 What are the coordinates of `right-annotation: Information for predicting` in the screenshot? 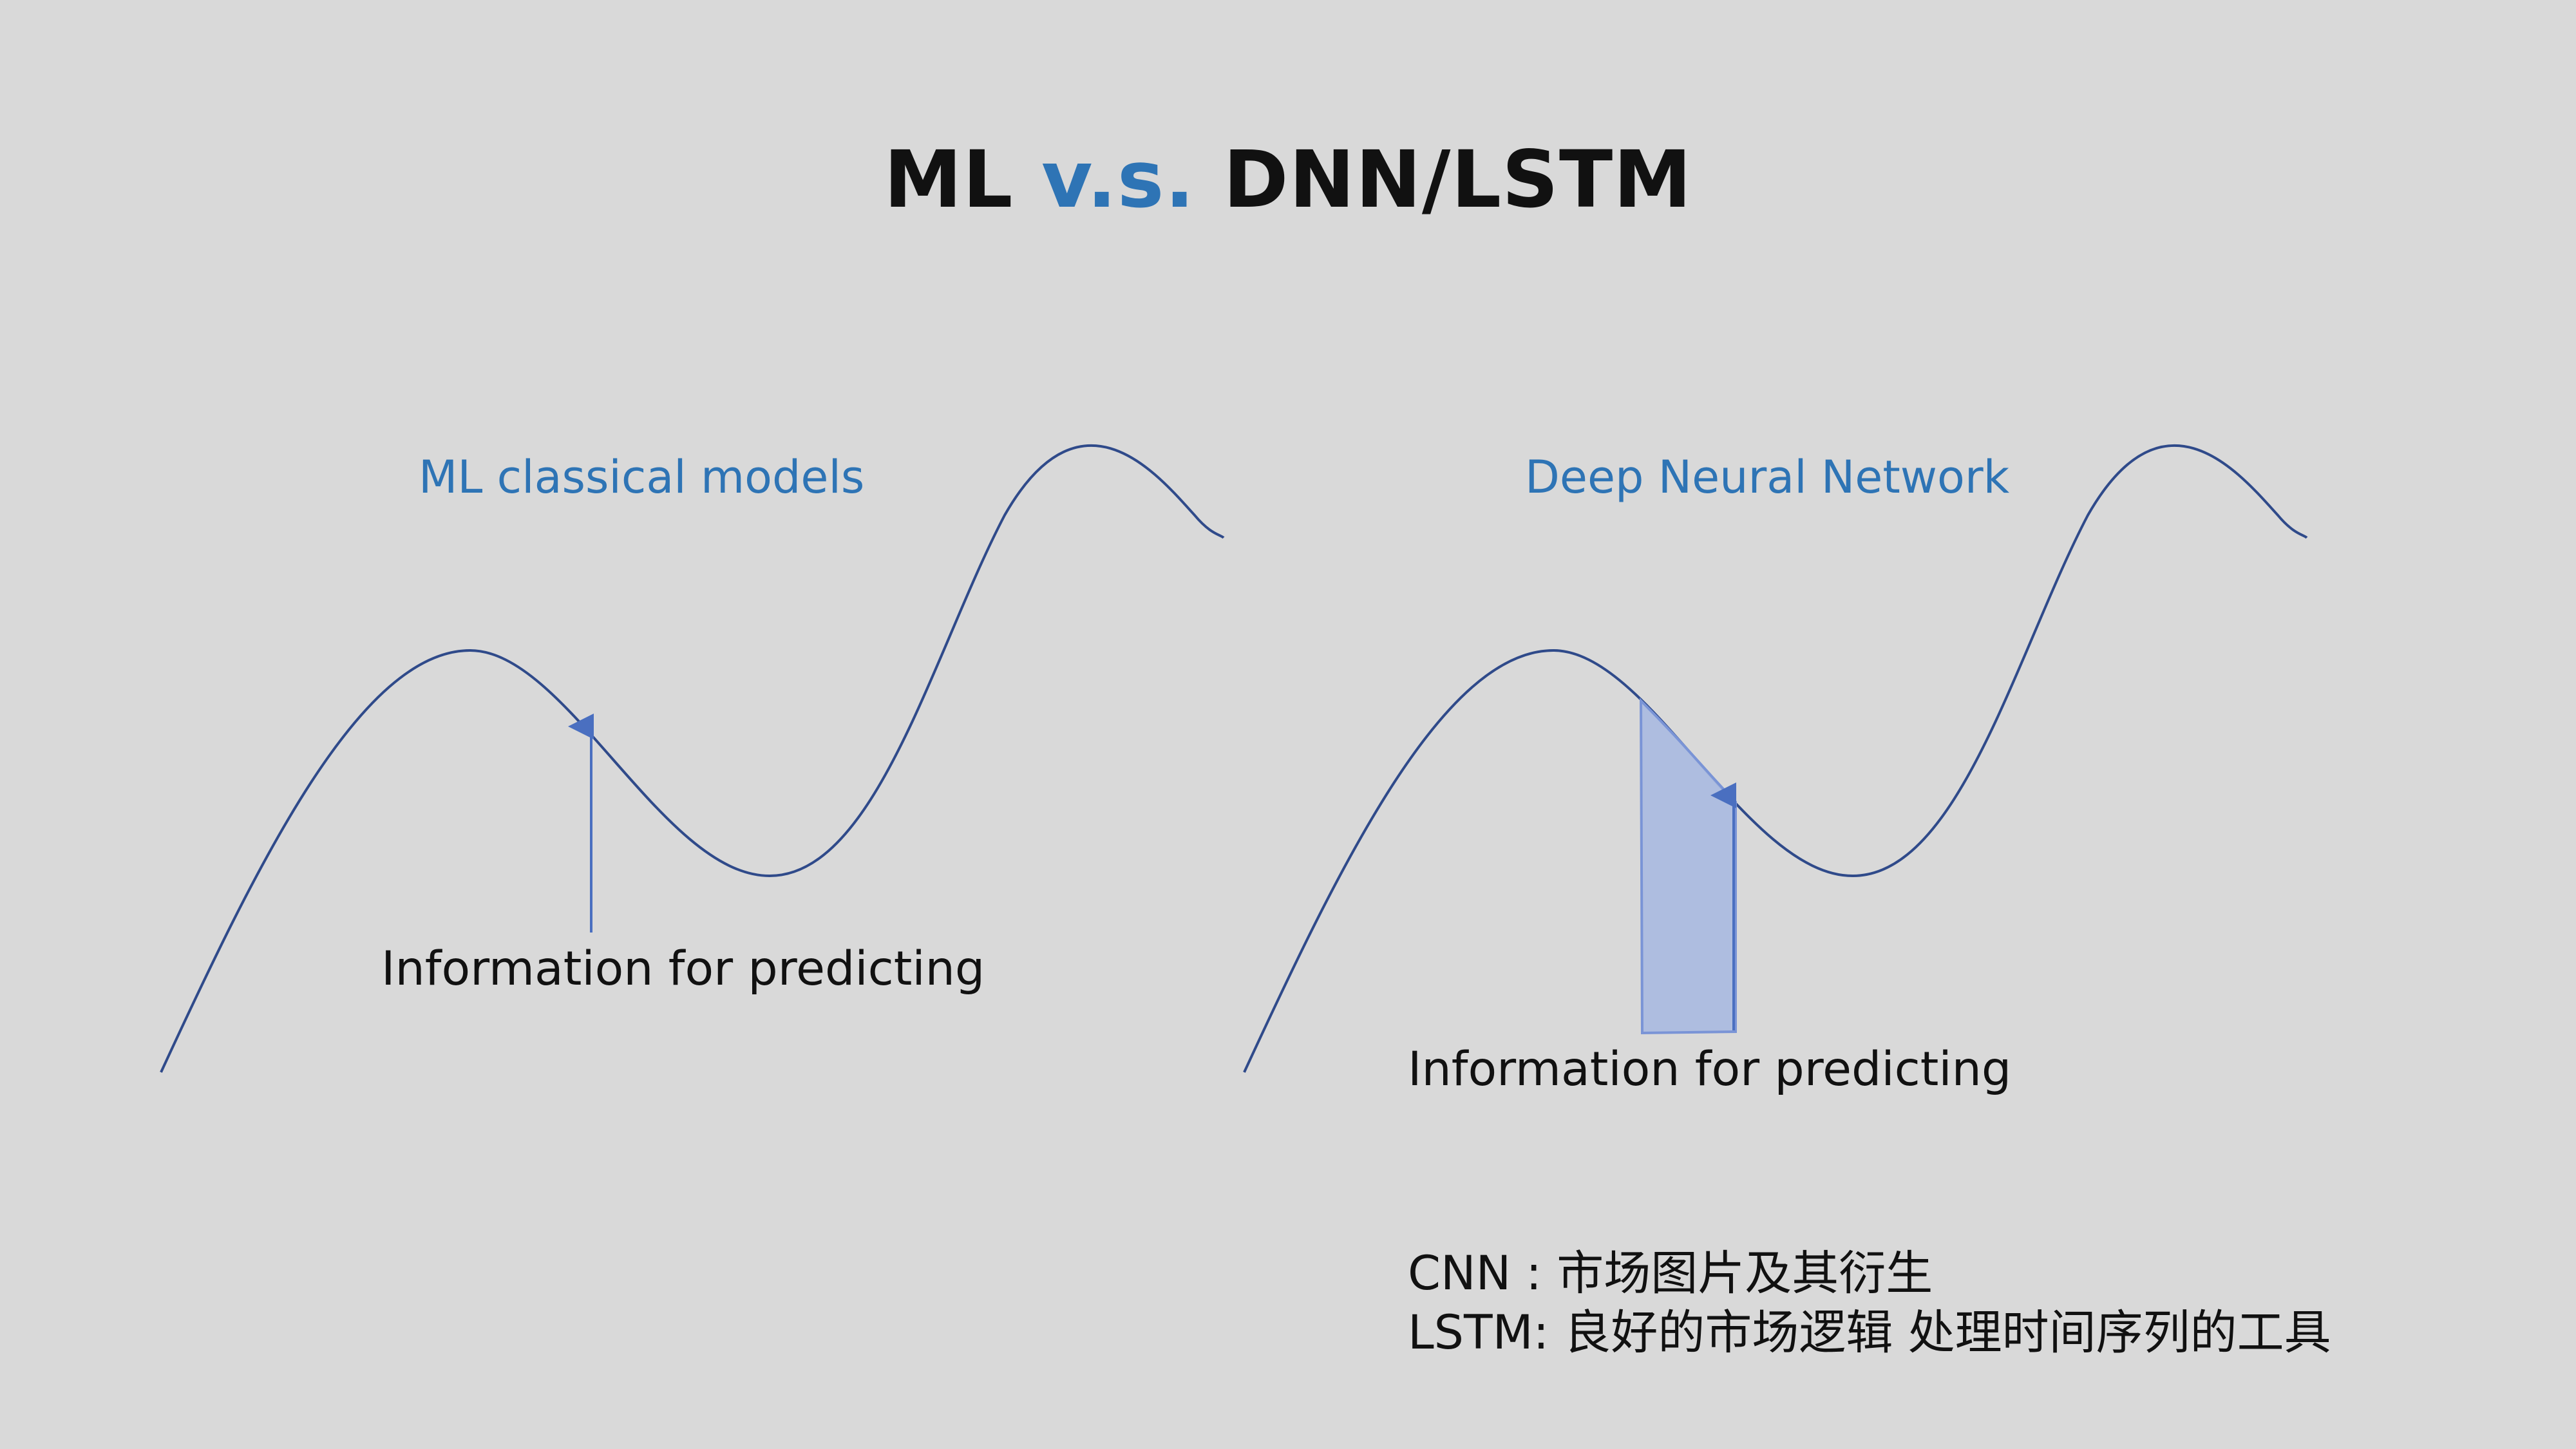 It's located at (1710, 1069).